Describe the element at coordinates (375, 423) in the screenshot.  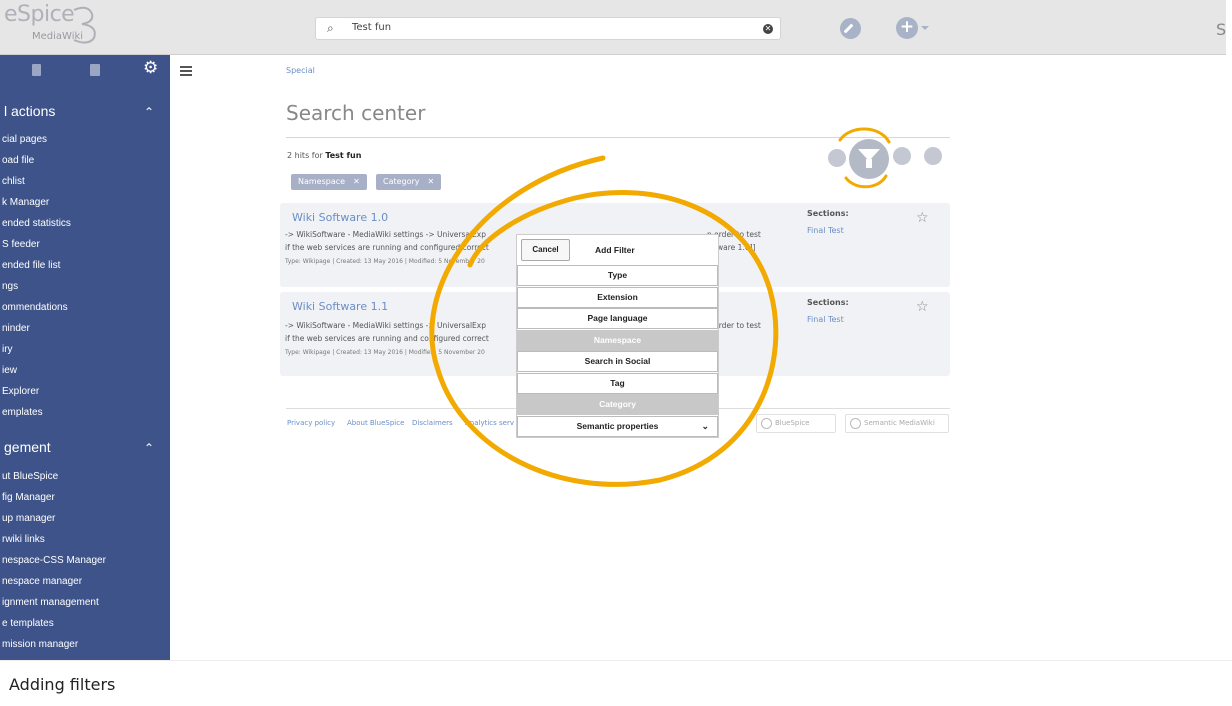
I see `footer-link-about: About BlueSpice` at that location.